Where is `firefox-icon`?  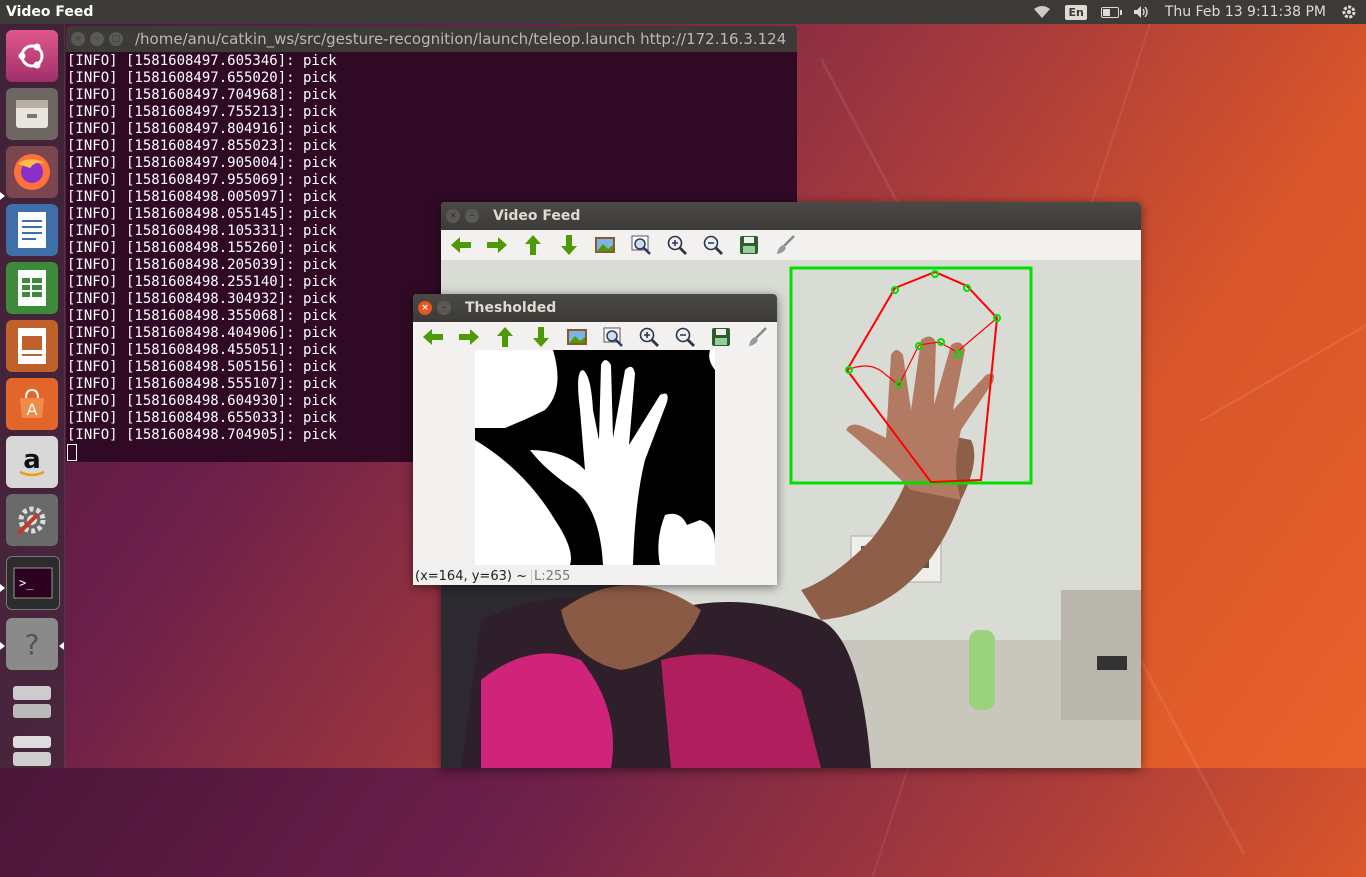 firefox-icon is located at coordinates (32, 172).